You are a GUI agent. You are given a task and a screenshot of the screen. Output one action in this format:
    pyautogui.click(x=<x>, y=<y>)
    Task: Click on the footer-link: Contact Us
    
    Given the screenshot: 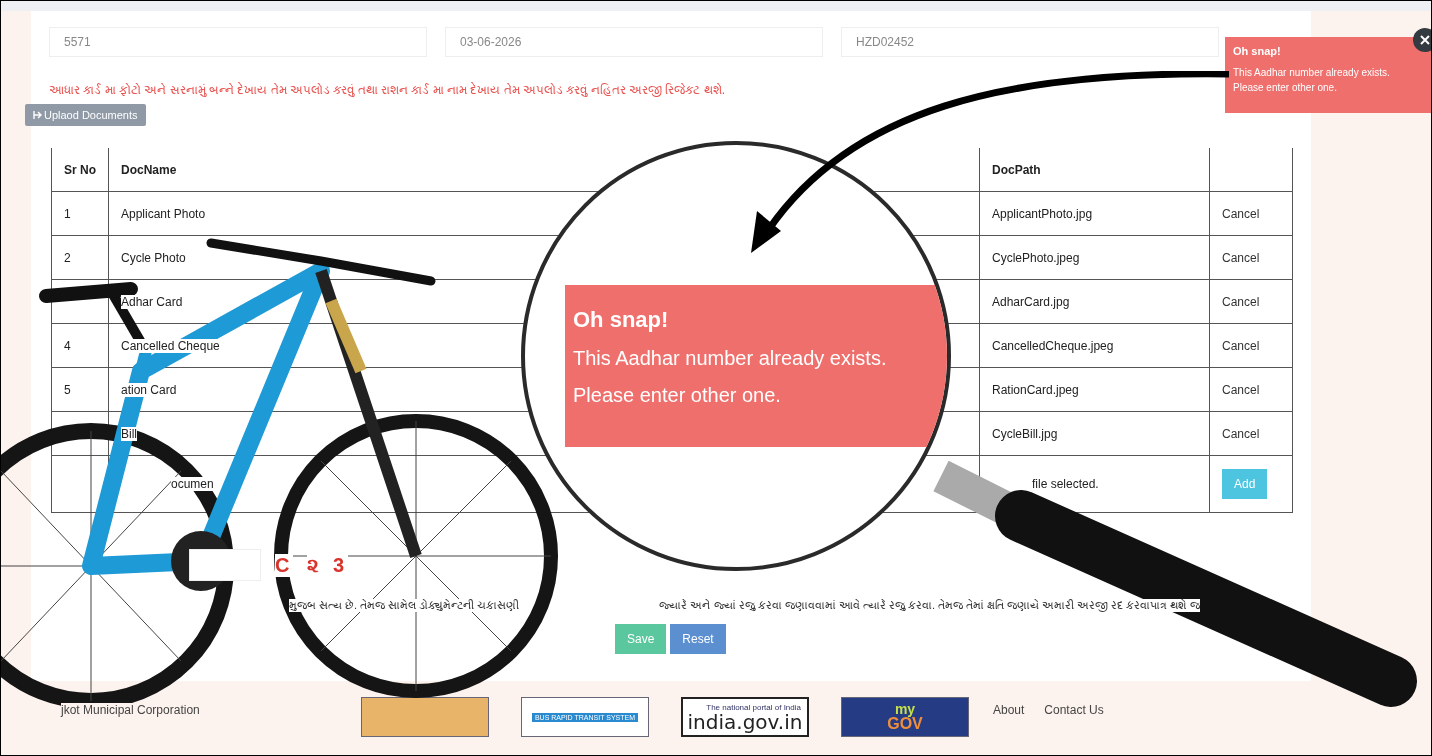 What is the action you would take?
    pyautogui.click(x=1074, y=710)
    